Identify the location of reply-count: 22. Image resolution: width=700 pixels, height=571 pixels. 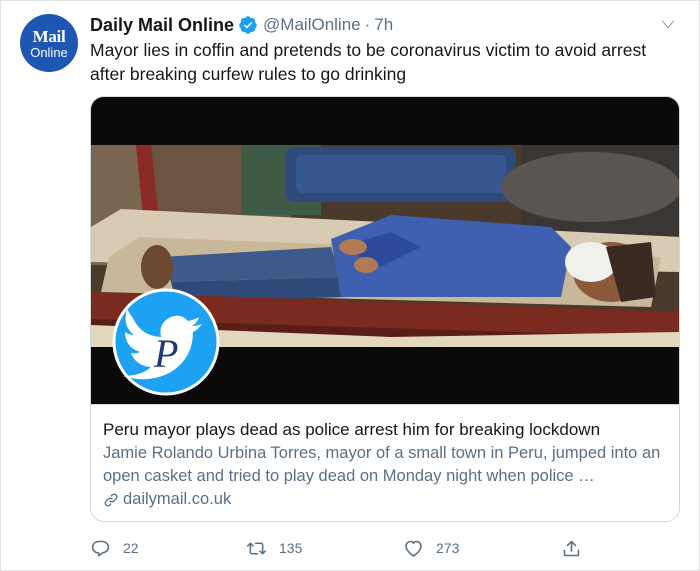
(131, 548).